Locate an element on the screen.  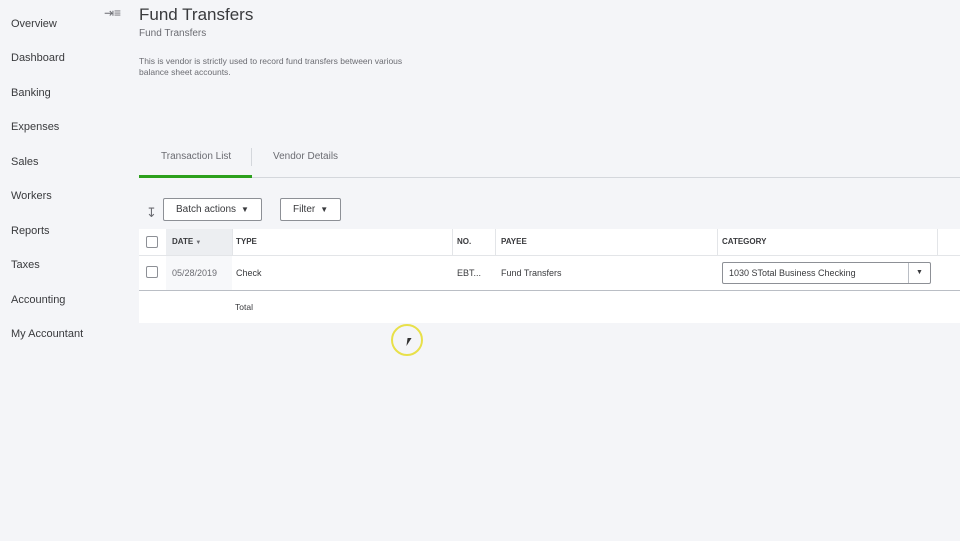
column-date-label: DATE is located at coordinates (183, 241).